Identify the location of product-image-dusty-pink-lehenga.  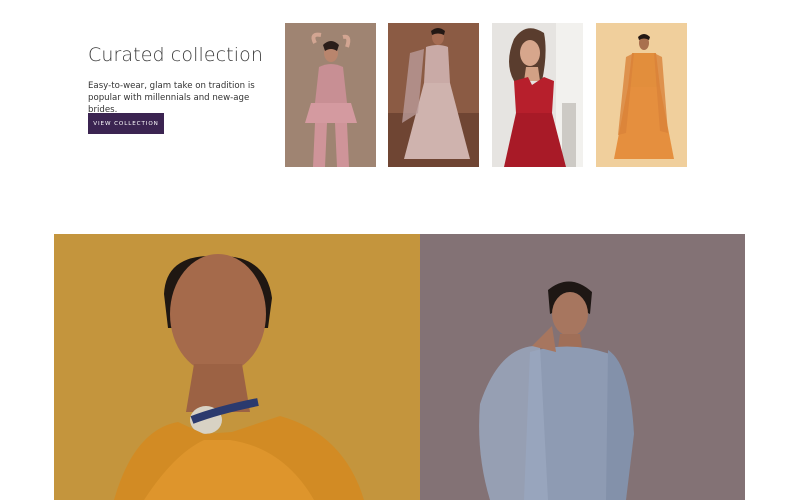
(433, 95).